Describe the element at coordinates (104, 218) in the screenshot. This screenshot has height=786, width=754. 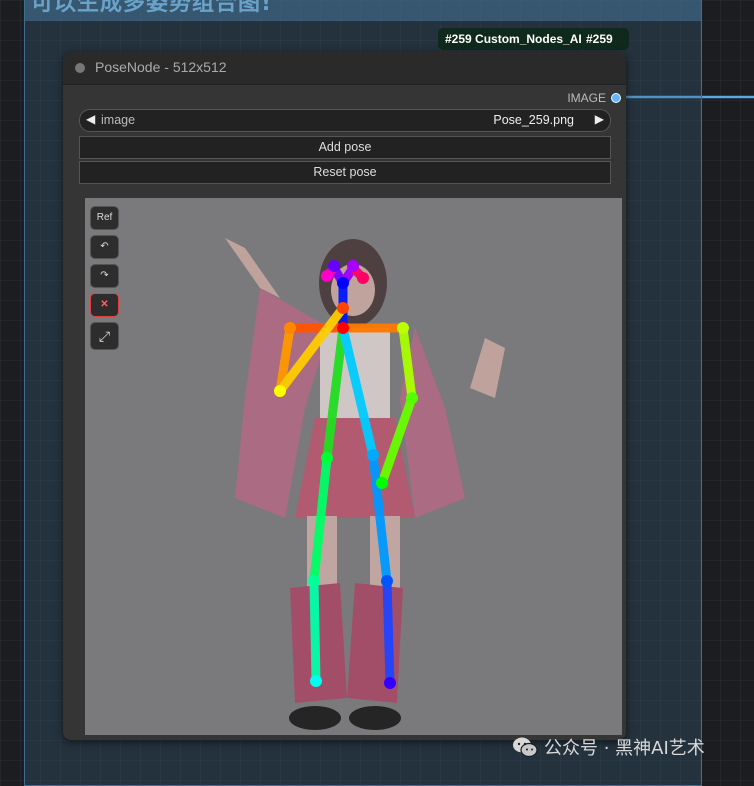
I see `ref-button: Ref` at that location.